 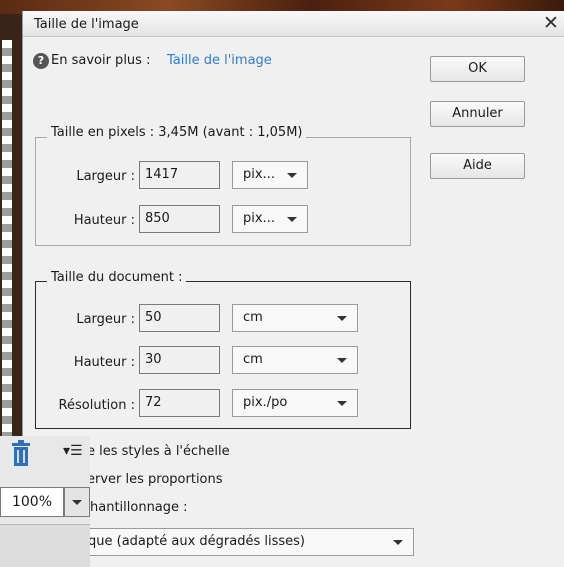 I want to click on help-button-label: Aide, so click(x=477, y=165).